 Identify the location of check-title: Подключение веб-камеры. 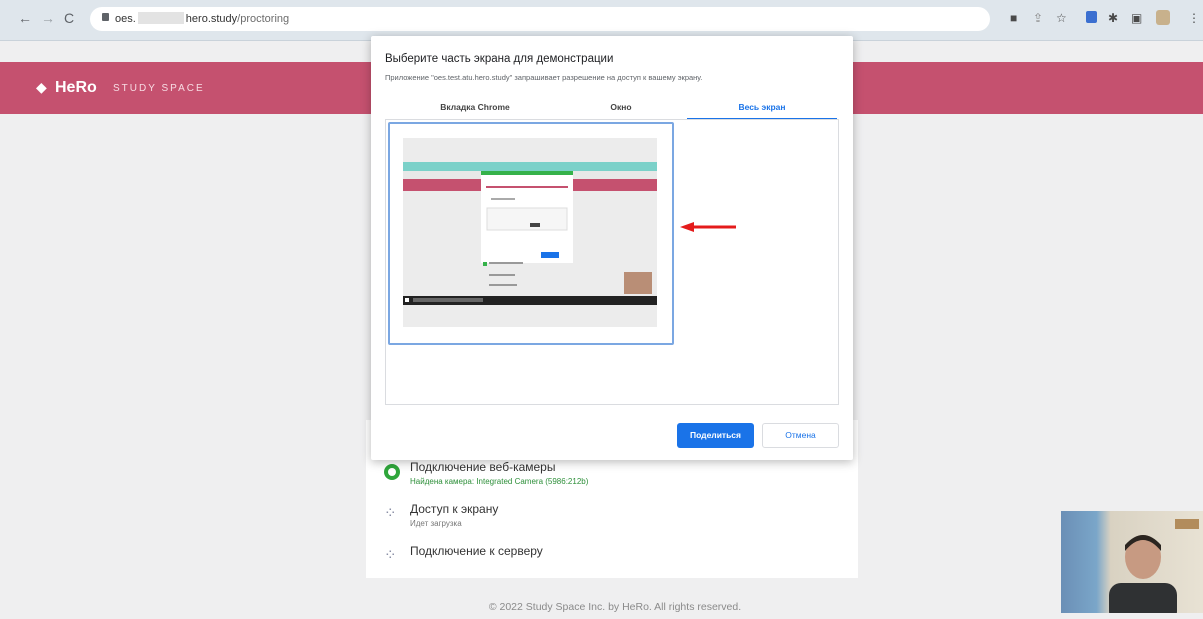
(483, 467).